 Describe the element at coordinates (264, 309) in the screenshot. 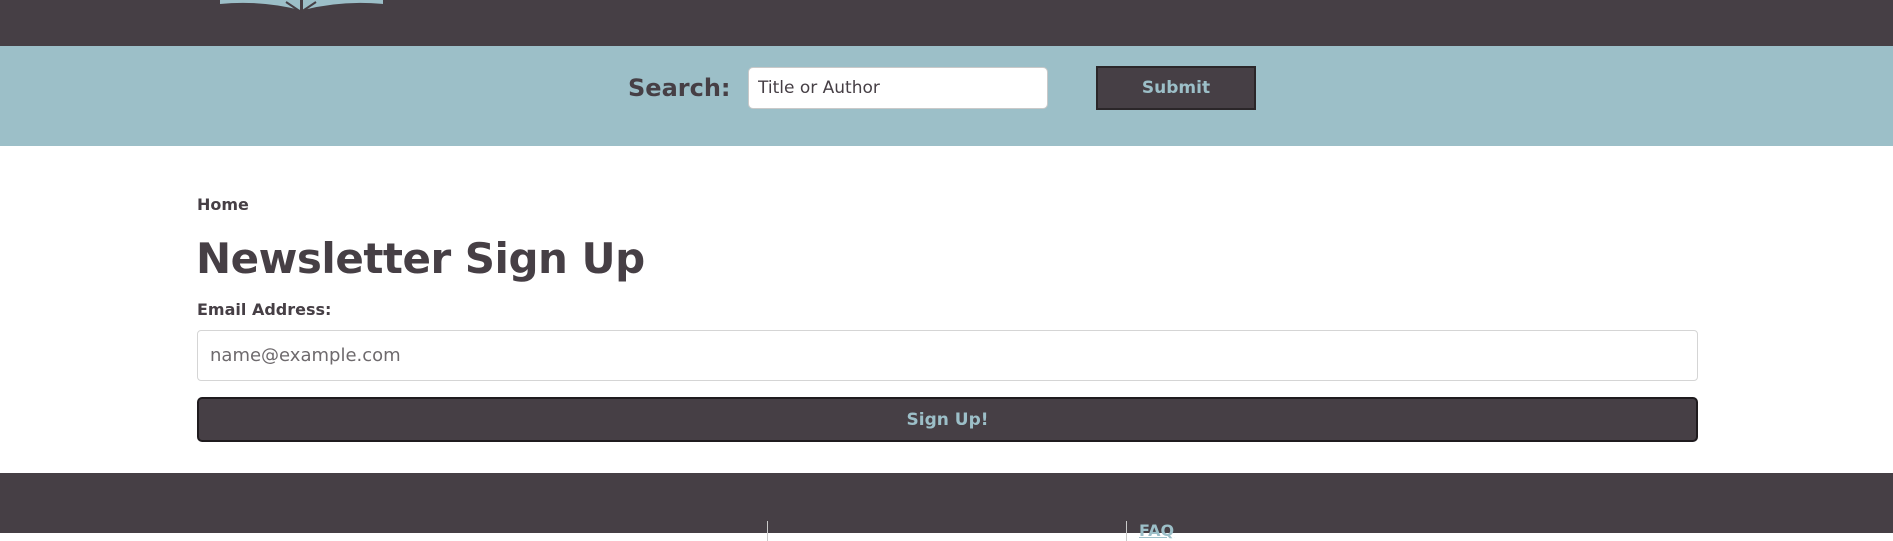

I see `email-label: Email Address:` at that location.